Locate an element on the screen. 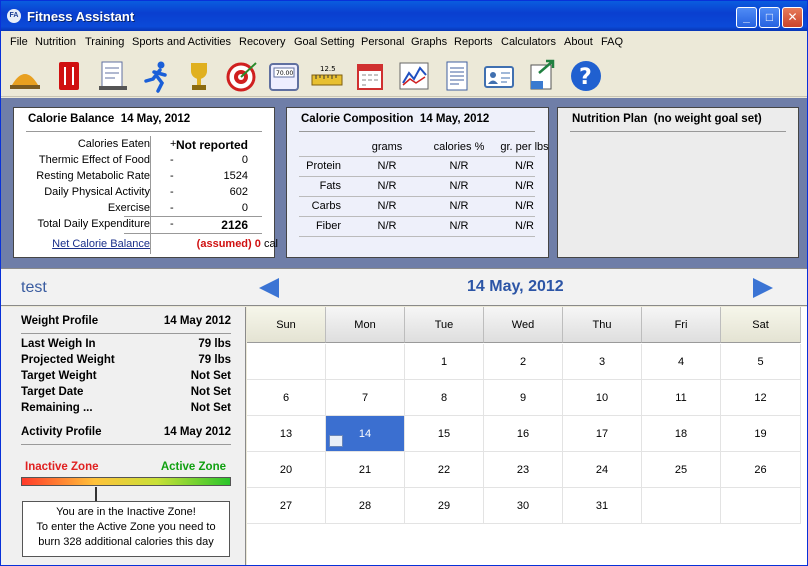 This screenshot has height=566, width=808. inactive-zone-label: Inactive Zone is located at coordinates (62, 467).